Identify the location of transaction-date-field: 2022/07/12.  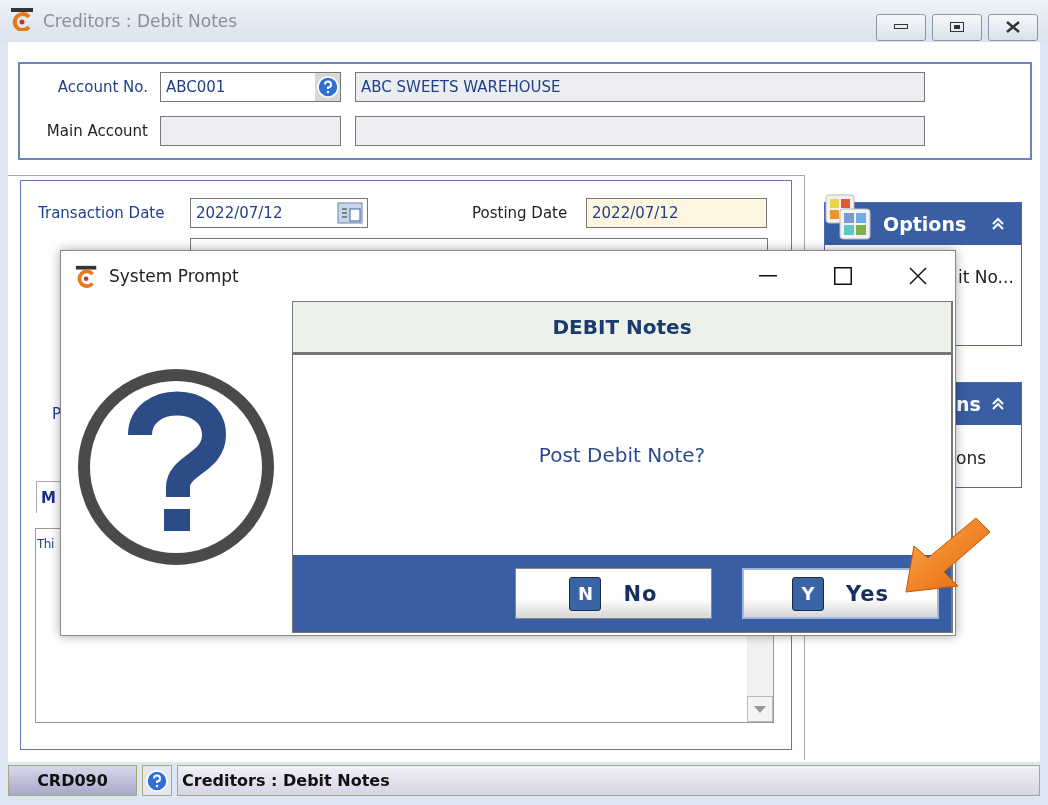
(279, 213).